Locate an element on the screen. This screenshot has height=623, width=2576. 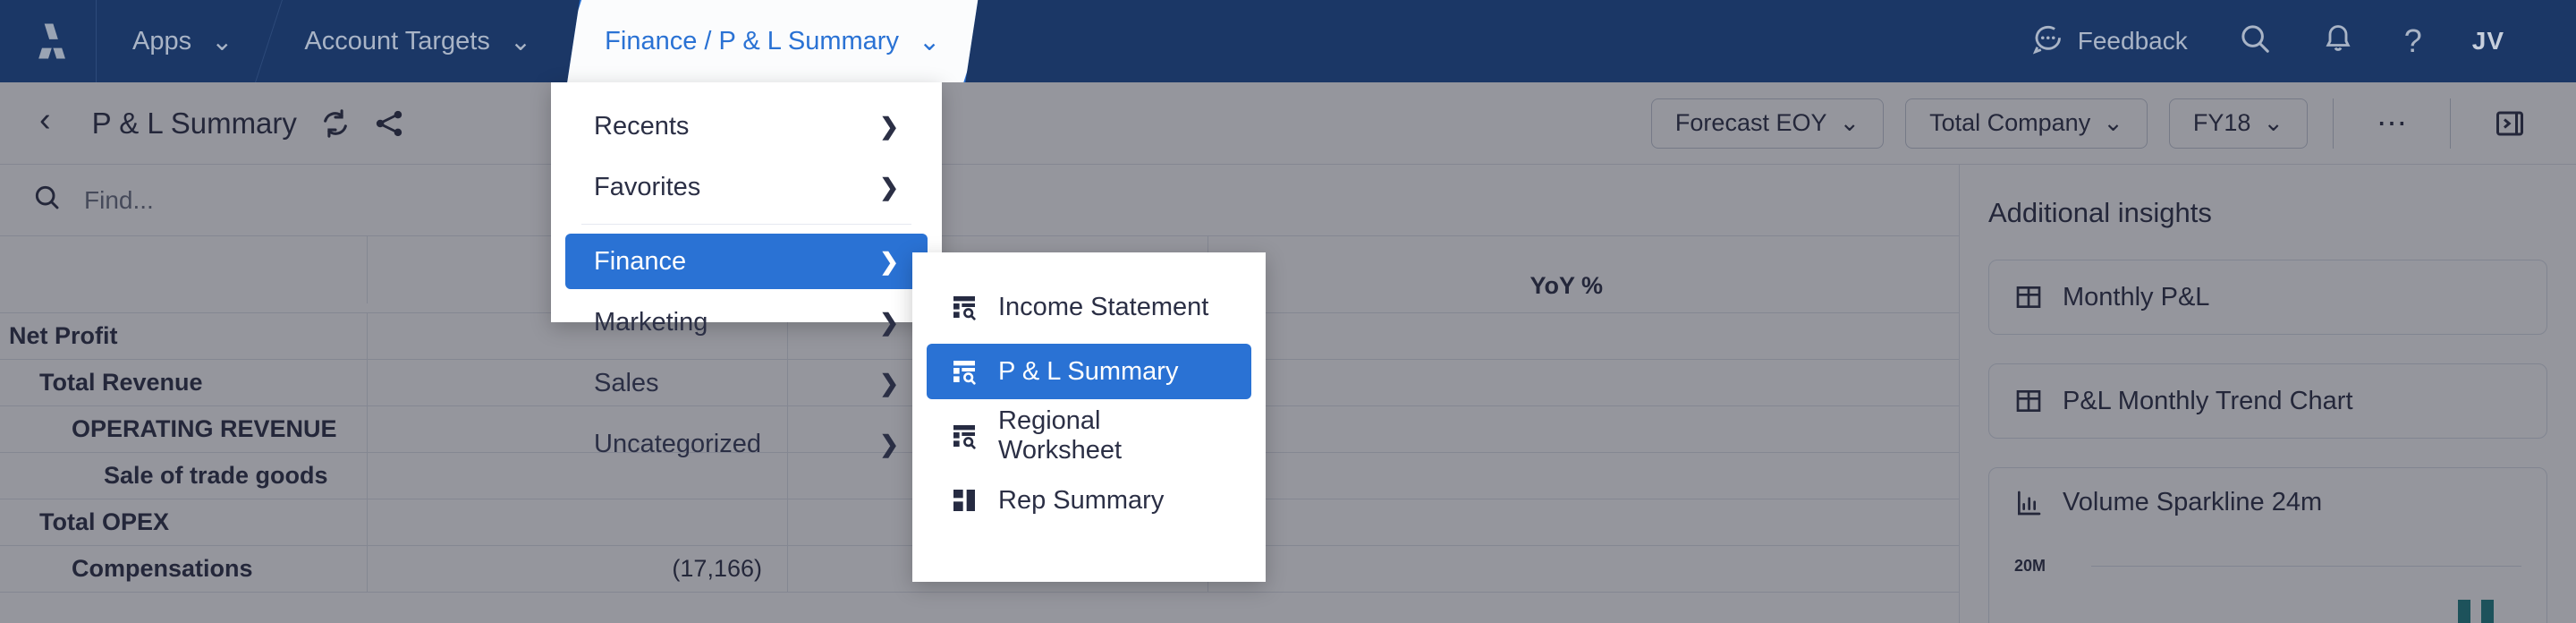
insight-card-pl-trend-chart: P&L Monthly Trend Chart is located at coordinates (2267, 401).